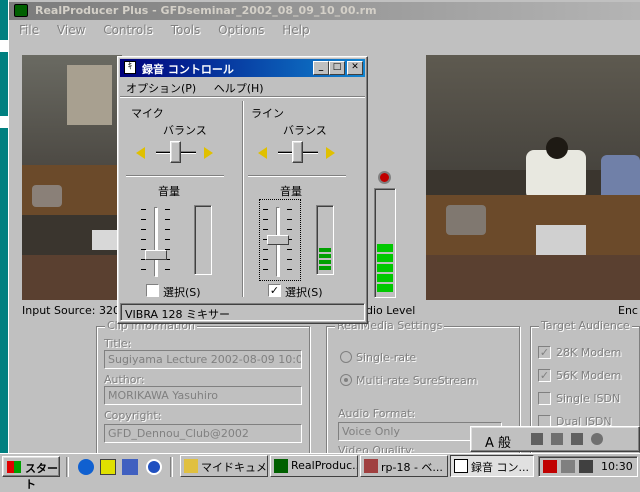 The height and width of the screenshot is (492, 640). I want to click on line-select-checkbox: ✓, so click(274, 290).